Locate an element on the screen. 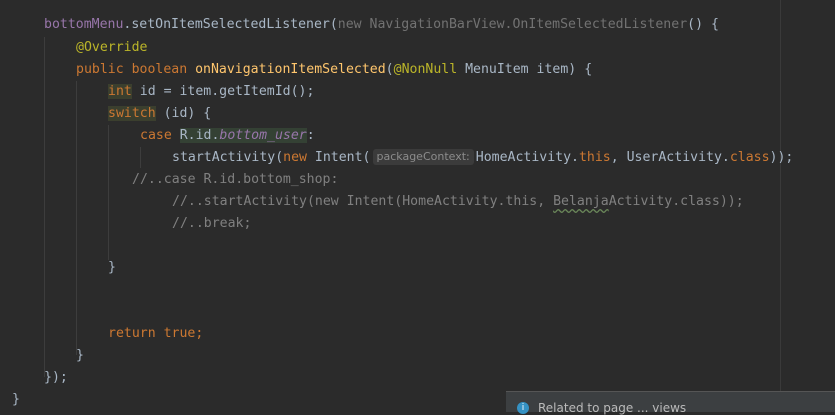 This screenshot has width=835, height=415. method-call: startActivity( is located at coordinates (228, 157).